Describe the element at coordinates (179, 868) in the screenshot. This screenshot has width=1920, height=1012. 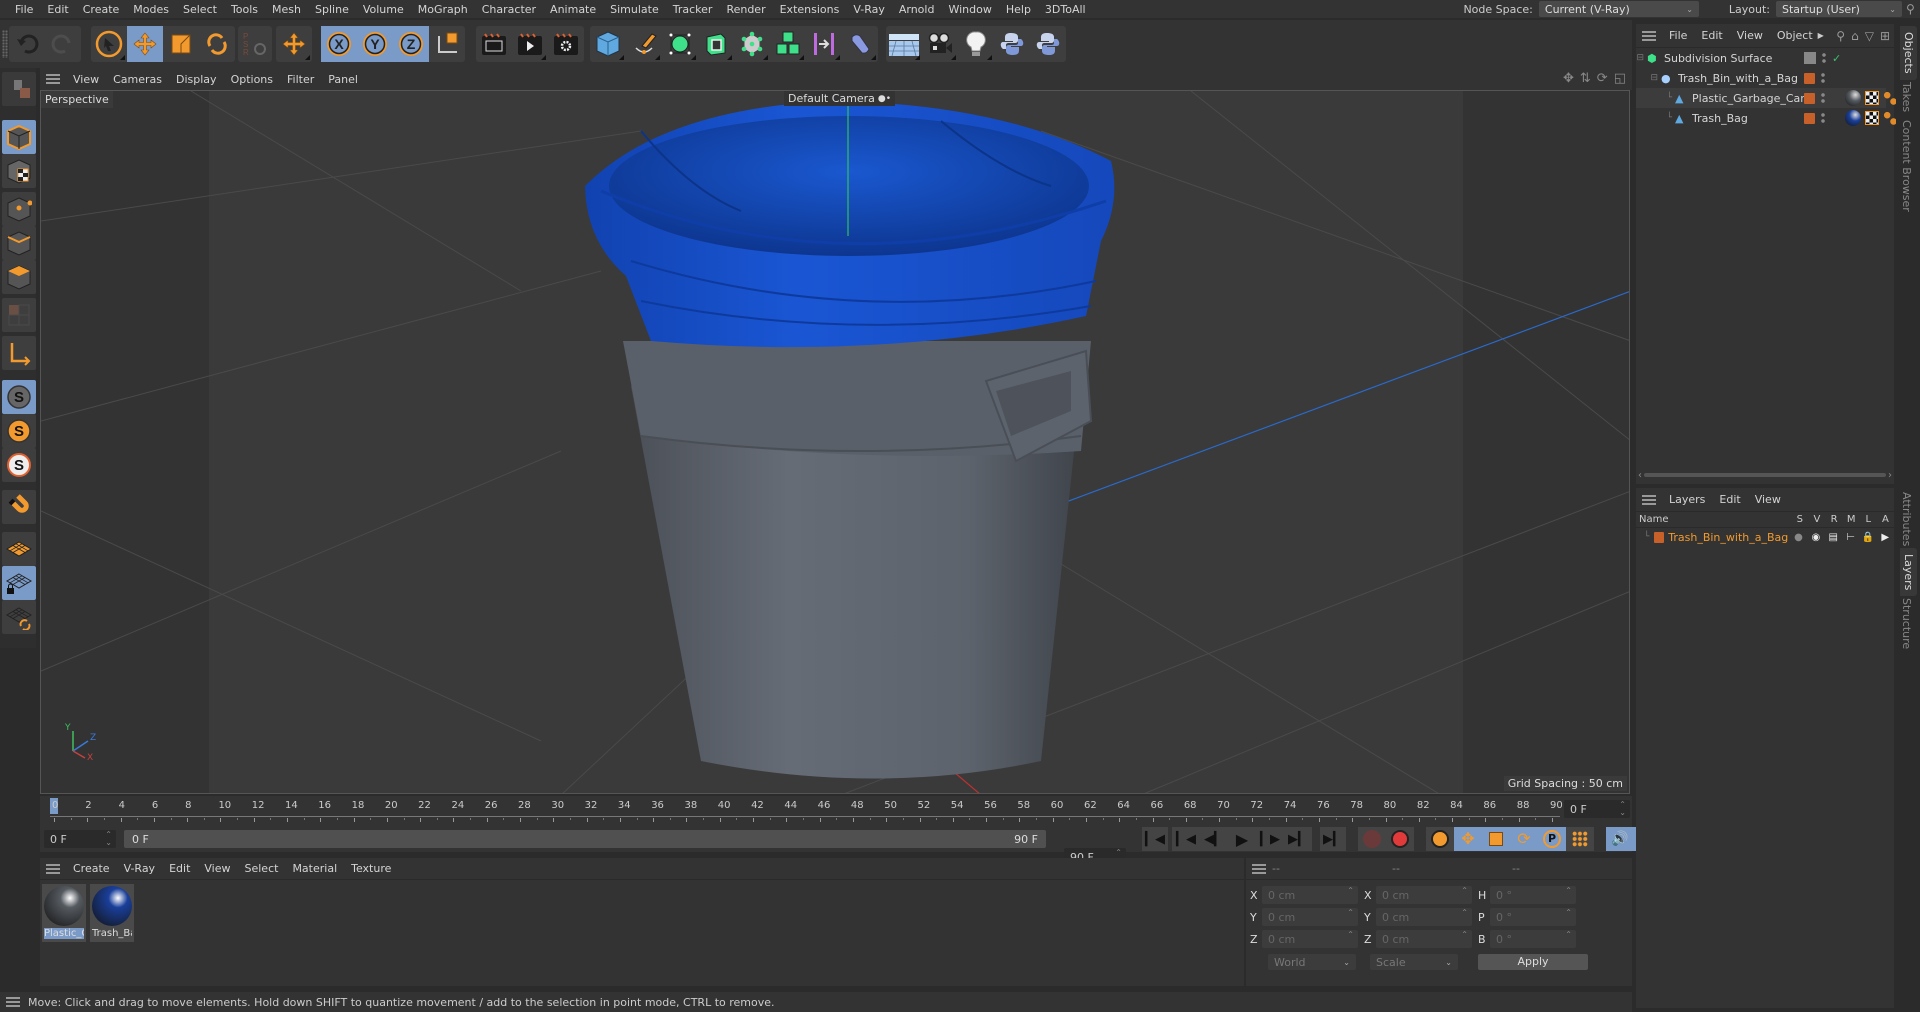
I see `material-menu-edit: Edit` at that location.